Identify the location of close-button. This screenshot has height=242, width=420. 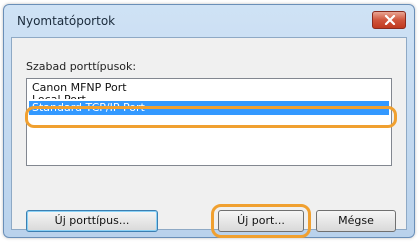
(389, 20).